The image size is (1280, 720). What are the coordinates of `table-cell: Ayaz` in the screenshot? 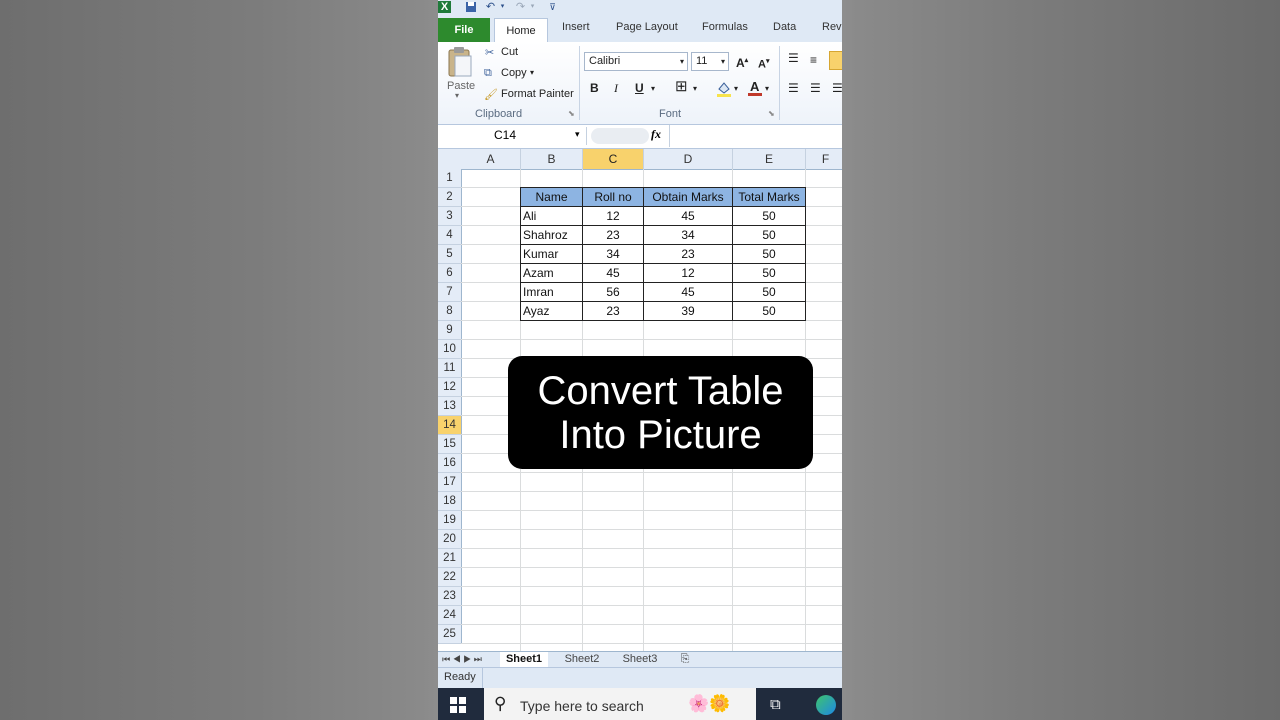 It's located at (551, 311).